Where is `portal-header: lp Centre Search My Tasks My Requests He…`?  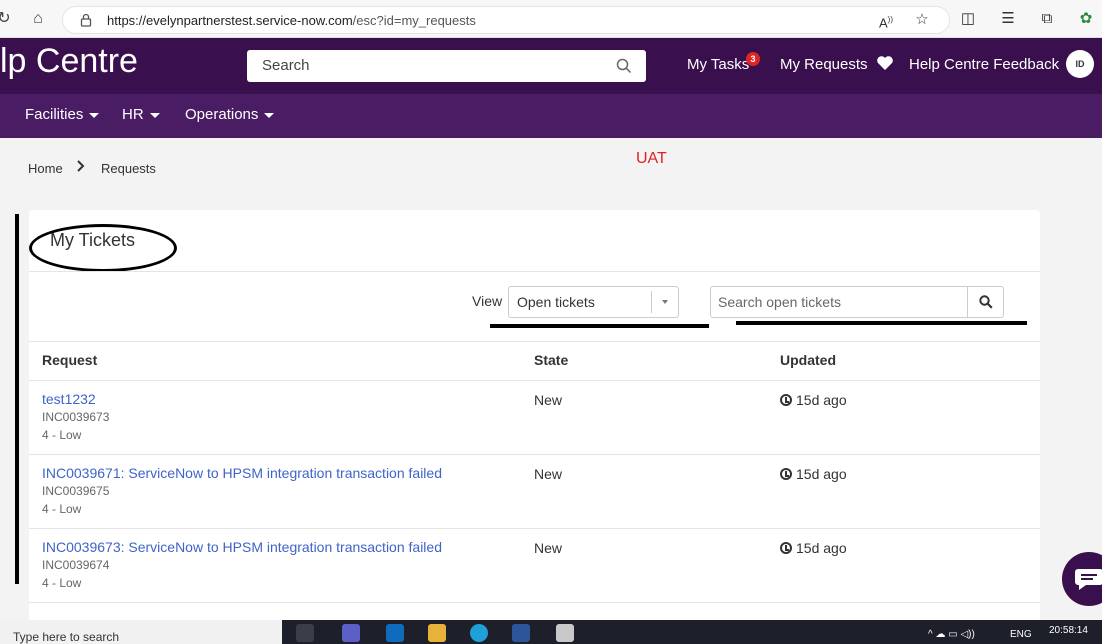 portal-header: lp Centre Search My Tasks My Requests He… is located at coordinates (551, 66).